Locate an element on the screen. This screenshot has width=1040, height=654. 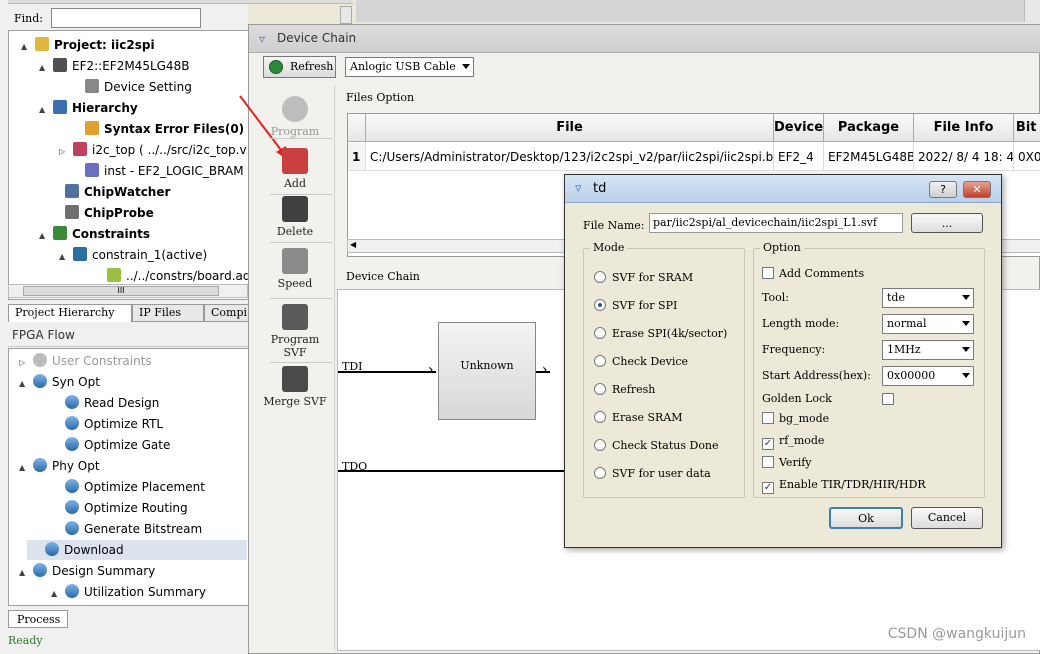
ok-button: Ok is located at coordinates (866, 518).